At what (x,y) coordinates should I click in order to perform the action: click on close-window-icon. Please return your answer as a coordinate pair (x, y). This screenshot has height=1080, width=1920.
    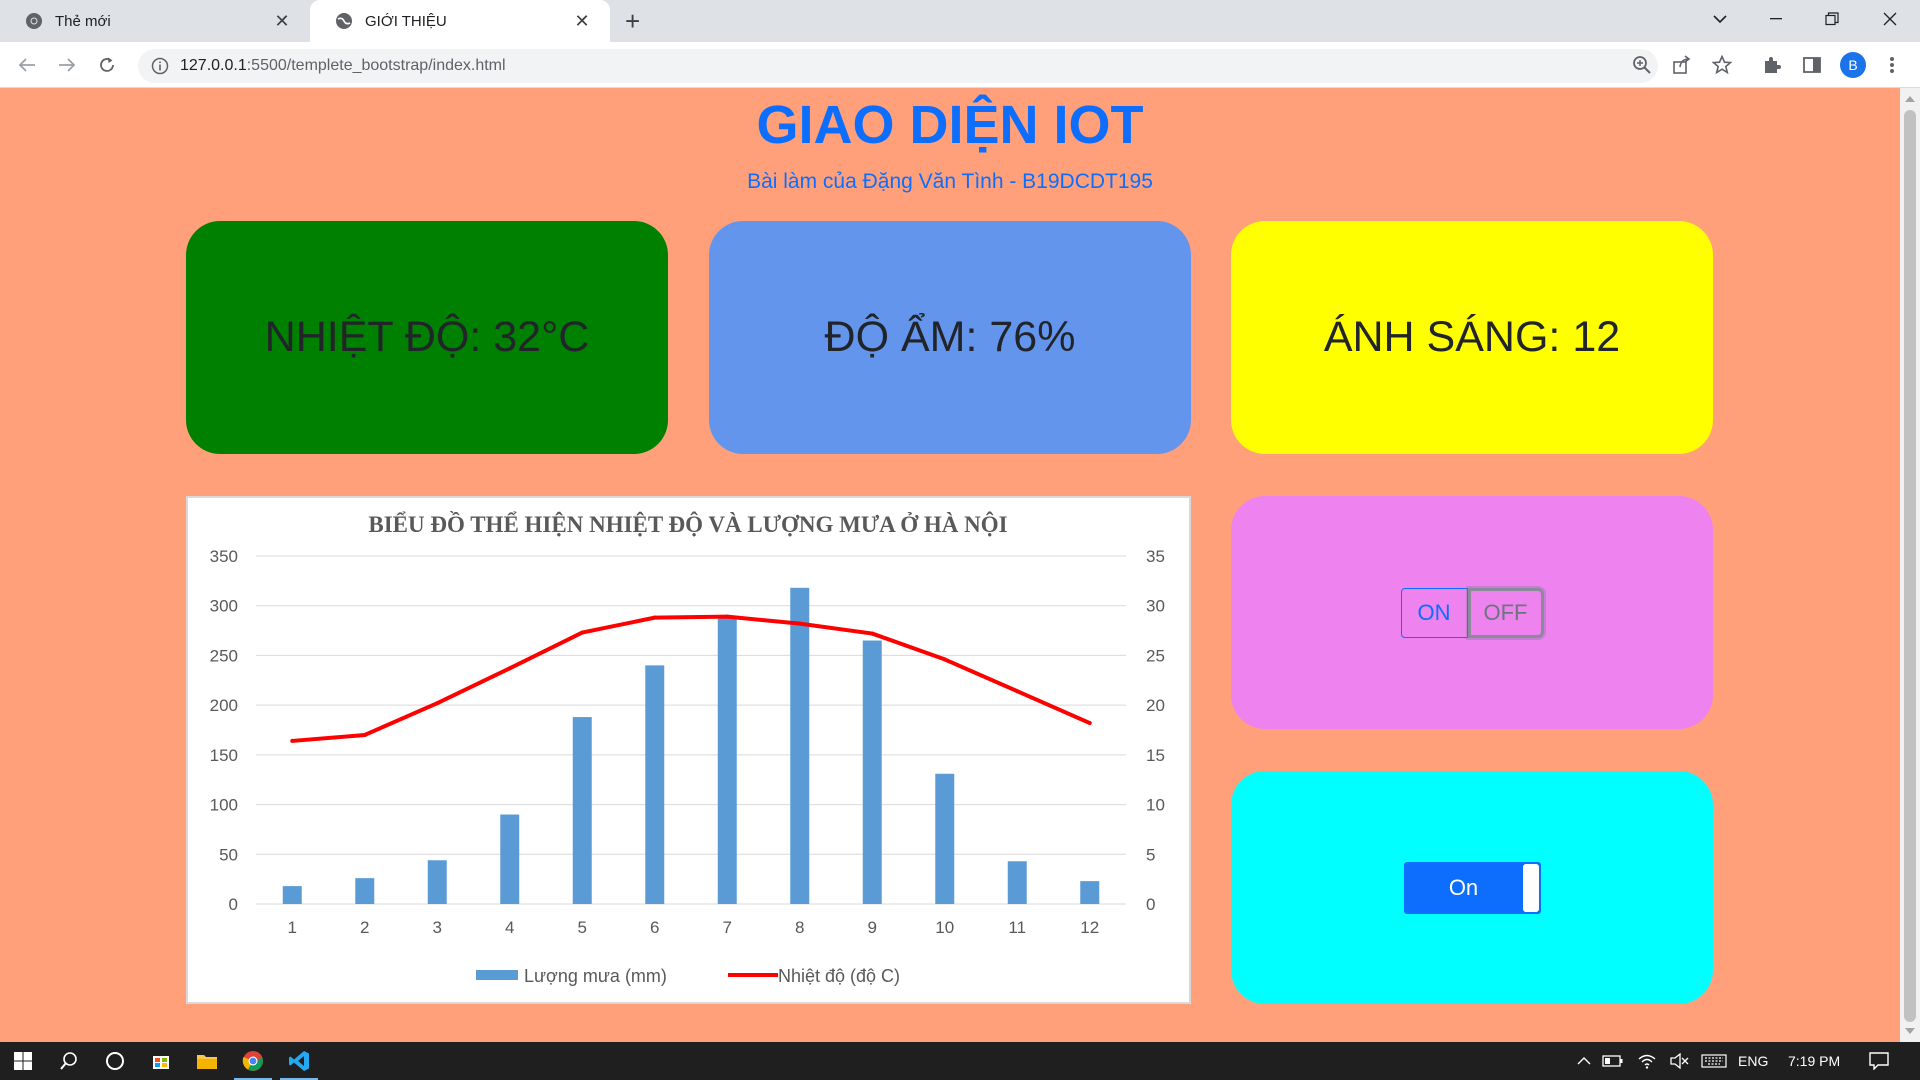
    Looking at the image, I should click on (1890, 19).